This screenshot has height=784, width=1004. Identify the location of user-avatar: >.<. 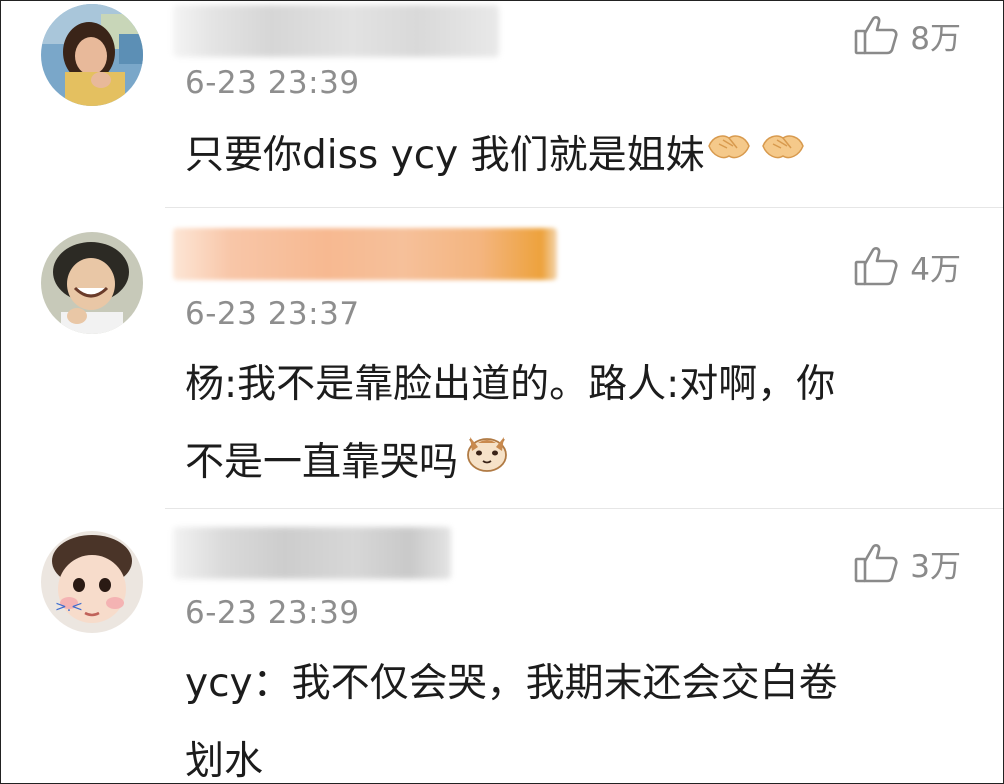
(92, 582).